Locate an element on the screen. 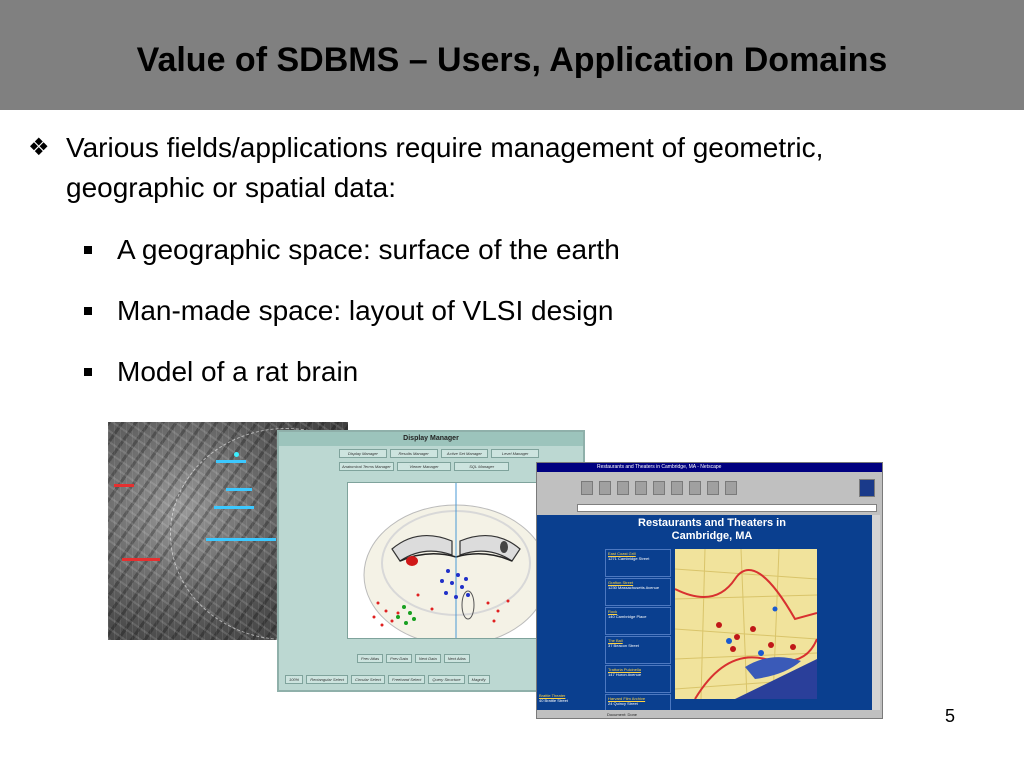 The height and width of the screenshot is (768, 1024). print-icon is located at coordinates (695, 488).